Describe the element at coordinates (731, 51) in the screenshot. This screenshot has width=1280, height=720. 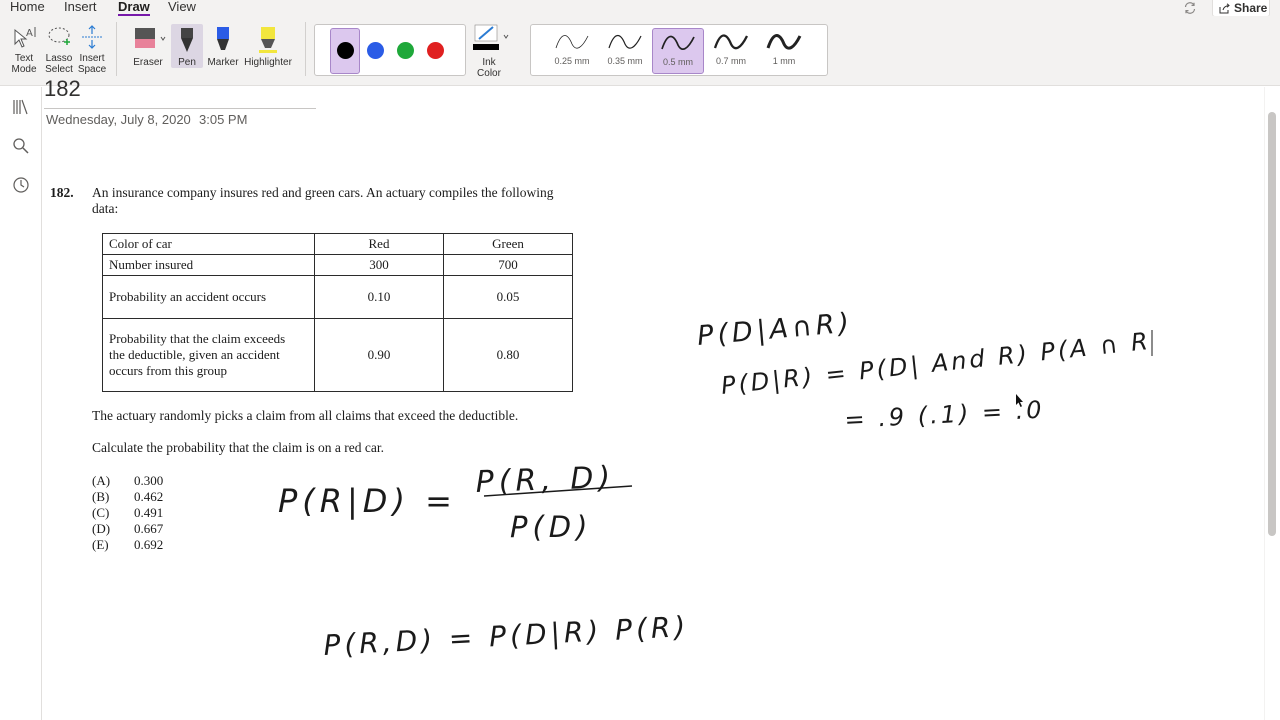
I see `thickness-07: 0.7 mm` at that location.